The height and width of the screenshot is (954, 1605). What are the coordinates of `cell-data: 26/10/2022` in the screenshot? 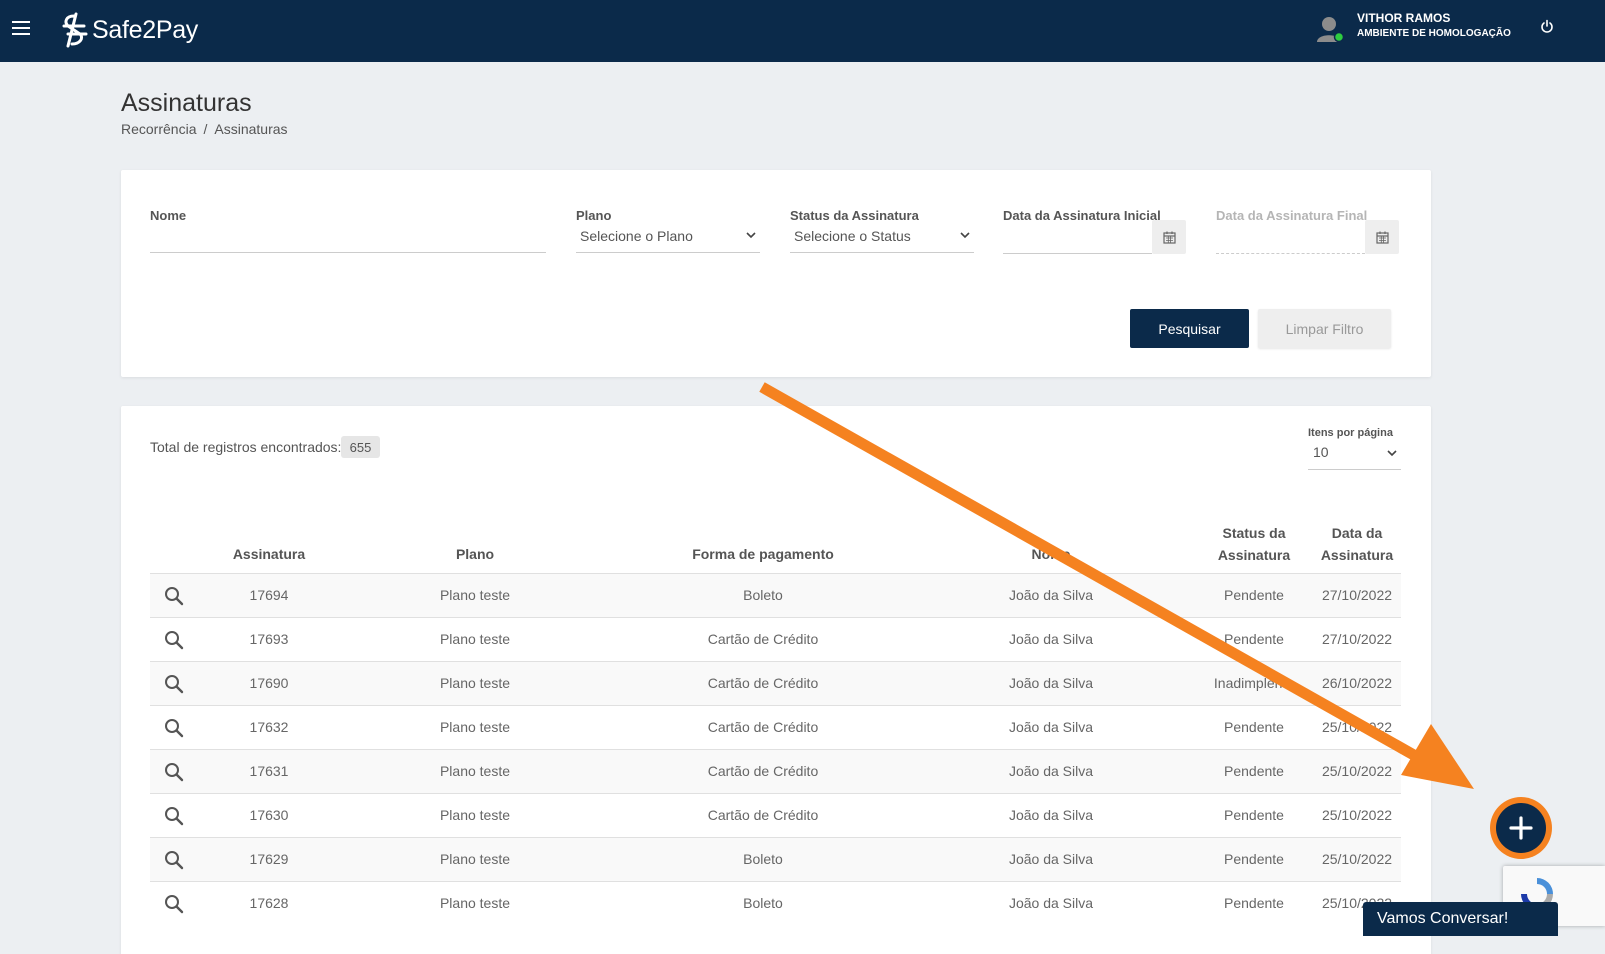 It's located at (1357, 683).